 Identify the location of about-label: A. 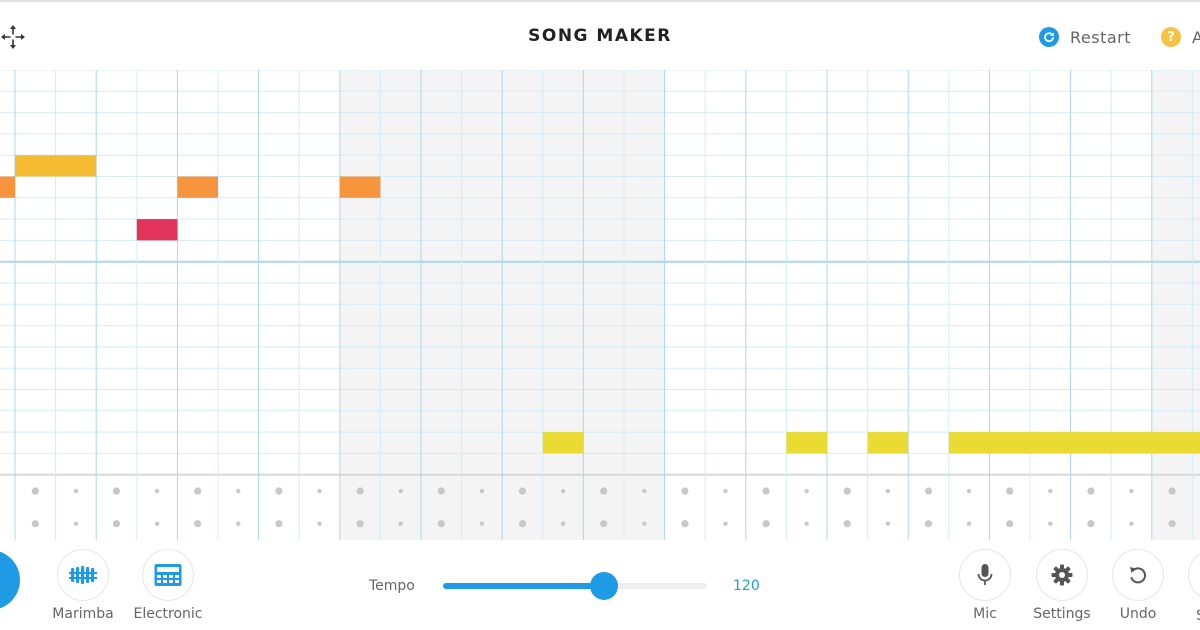
(1196, 37).